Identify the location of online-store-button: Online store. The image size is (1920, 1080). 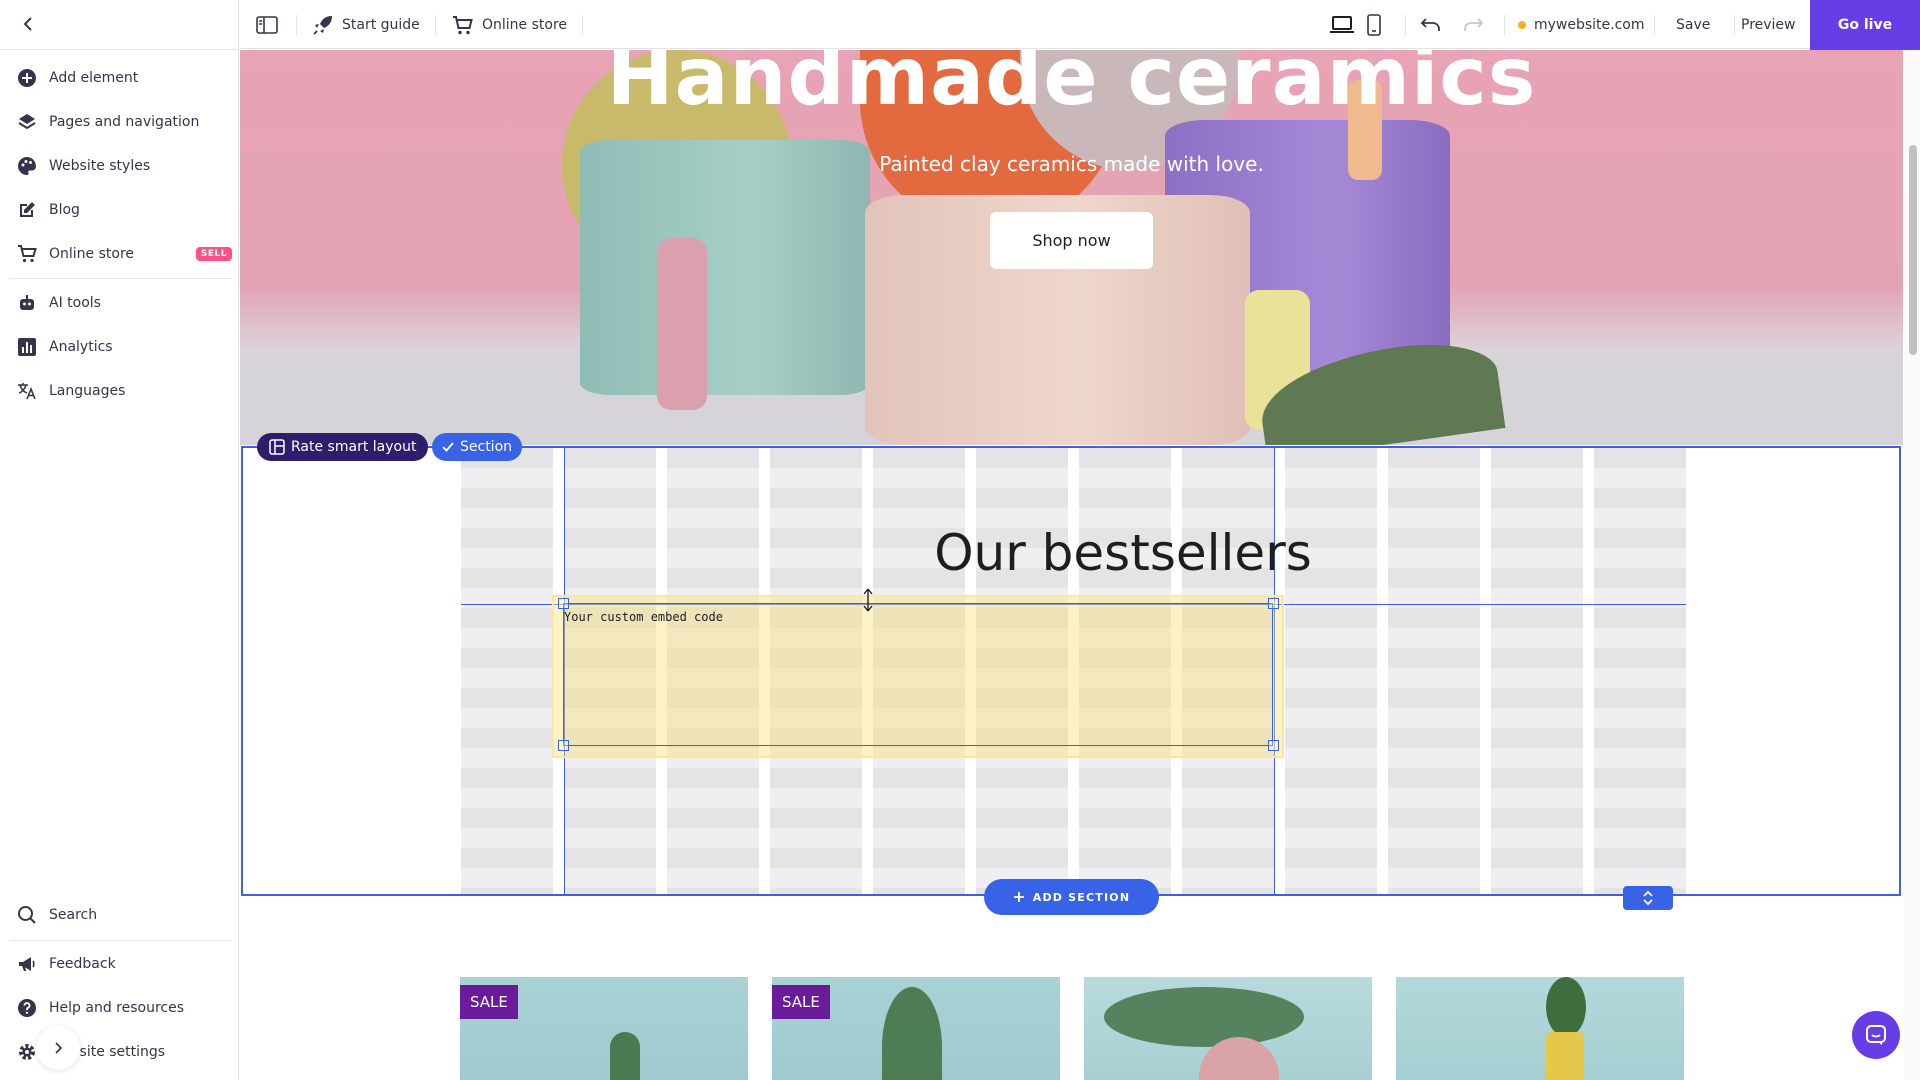
(509, 24).